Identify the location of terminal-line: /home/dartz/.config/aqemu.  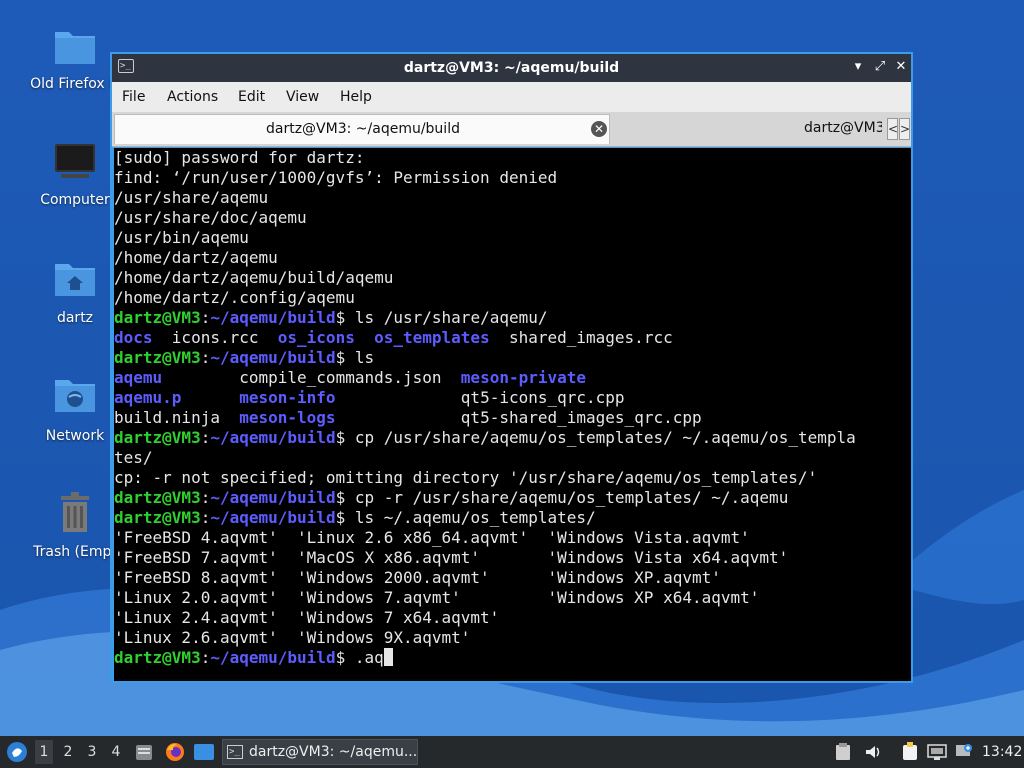
(234, 297).